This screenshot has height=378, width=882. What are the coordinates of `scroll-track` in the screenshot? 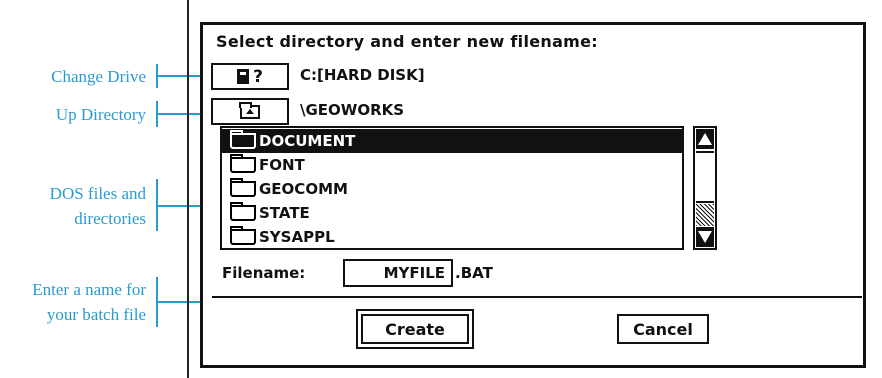 It's located at (705, 215).